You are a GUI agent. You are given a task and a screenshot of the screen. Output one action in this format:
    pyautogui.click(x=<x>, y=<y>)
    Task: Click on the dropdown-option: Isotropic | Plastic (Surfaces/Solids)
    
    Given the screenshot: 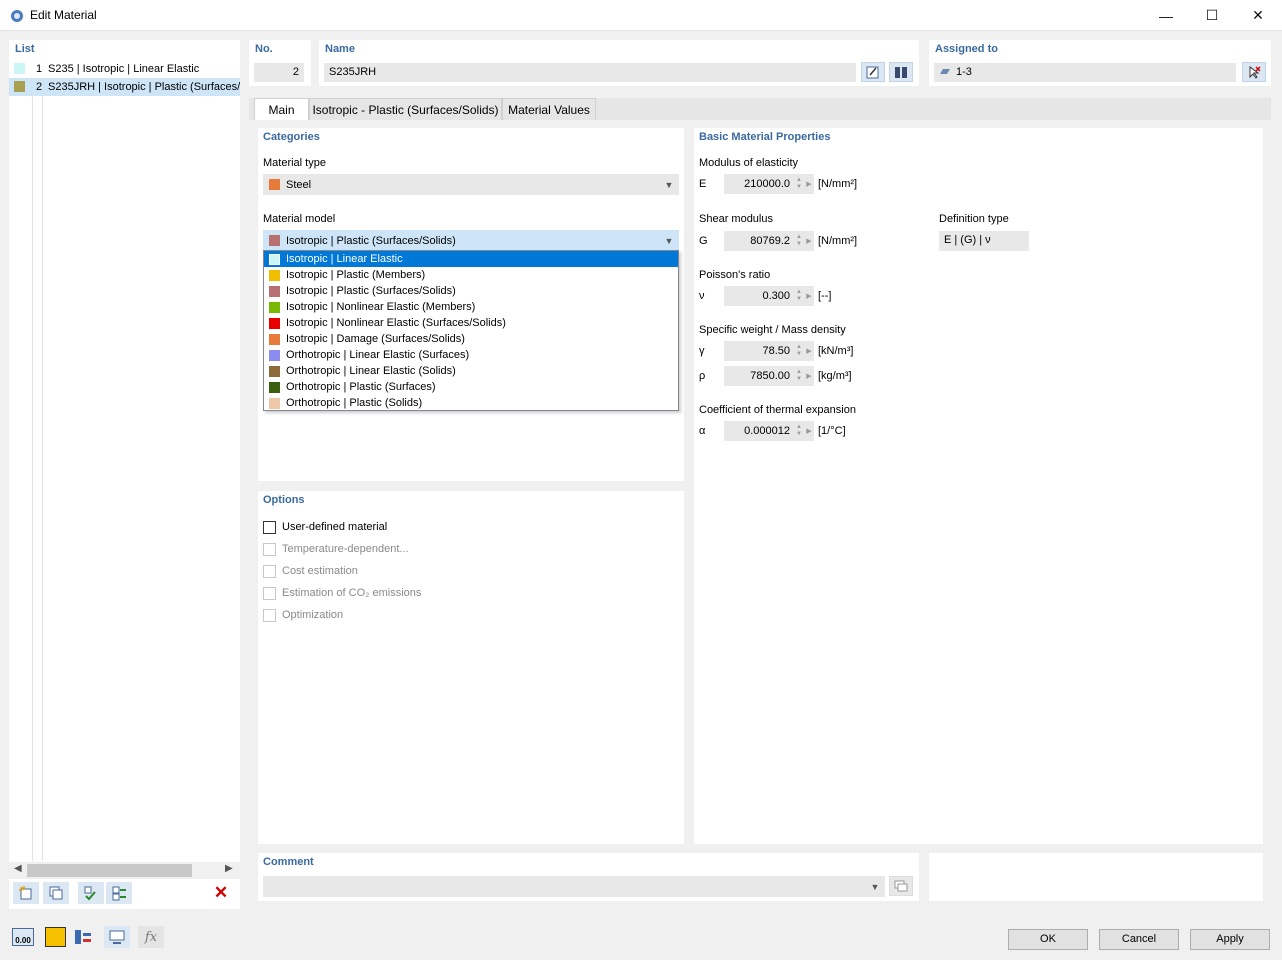 What is the action you would take?
    pyautogui.click(x=471, y=291)
    